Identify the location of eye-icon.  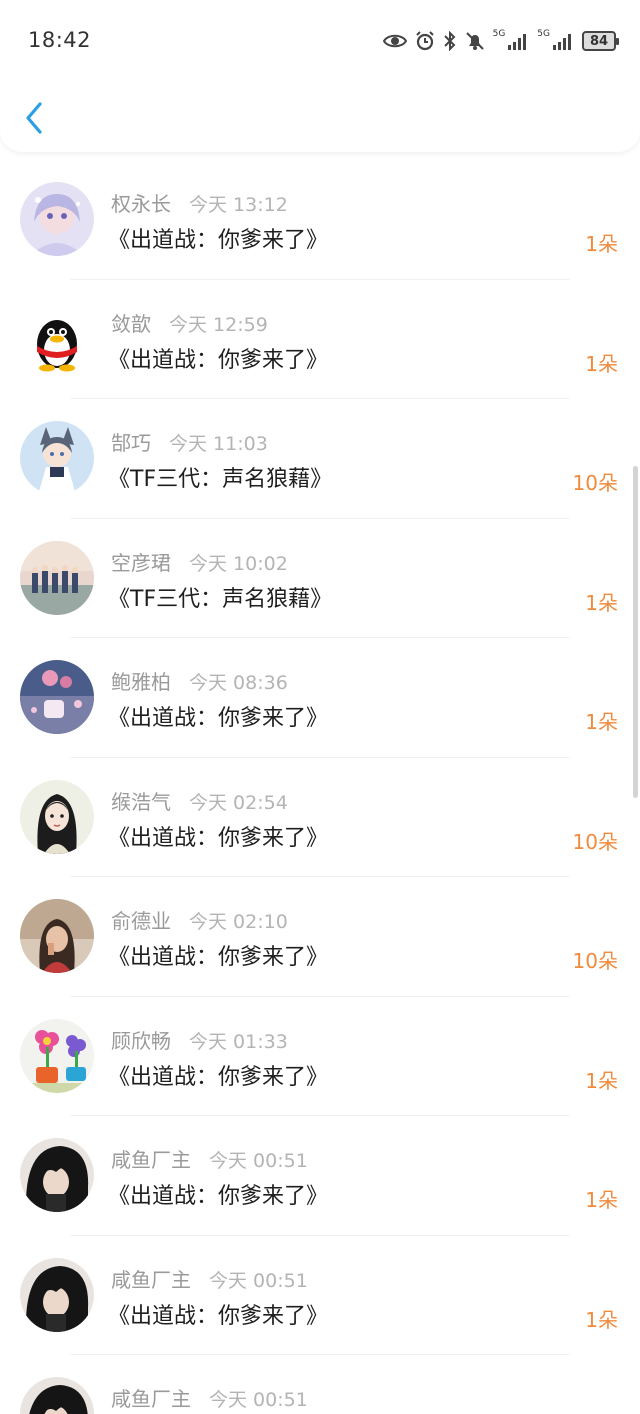
(394, 41).